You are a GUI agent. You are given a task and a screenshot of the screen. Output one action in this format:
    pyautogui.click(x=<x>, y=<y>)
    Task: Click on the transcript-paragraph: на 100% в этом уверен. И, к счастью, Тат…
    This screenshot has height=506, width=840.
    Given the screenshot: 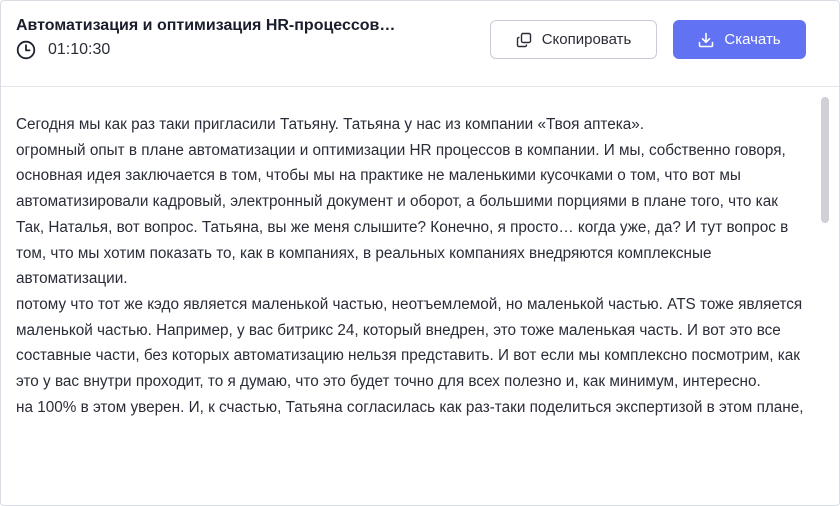 What is the action you would take?
    pyautogui.click(x=410, y=407)
    